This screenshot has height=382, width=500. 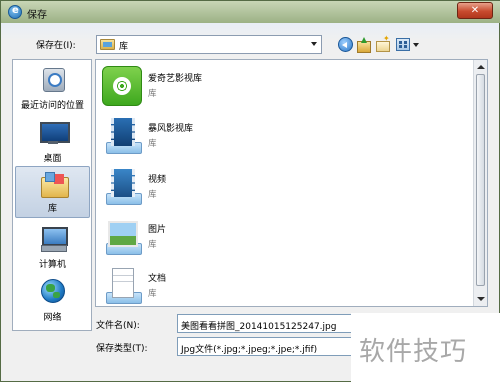 I want to click on places-bar: 最近访问的位置 桌面 库 计算机 网络, so click(x=52, y=195).